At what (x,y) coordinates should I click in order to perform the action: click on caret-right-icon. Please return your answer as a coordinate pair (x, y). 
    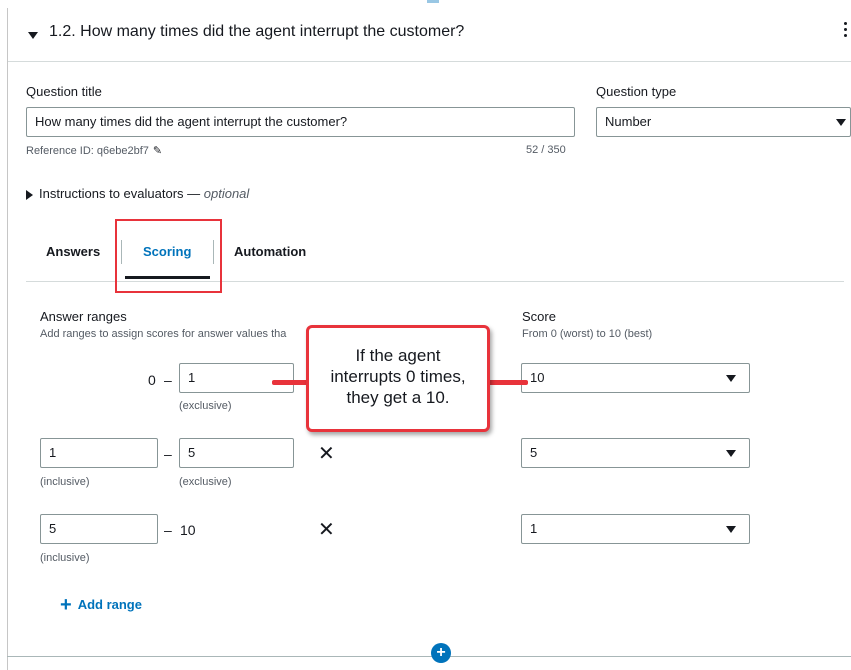
    Looking at the image, I should click on (29, 194).